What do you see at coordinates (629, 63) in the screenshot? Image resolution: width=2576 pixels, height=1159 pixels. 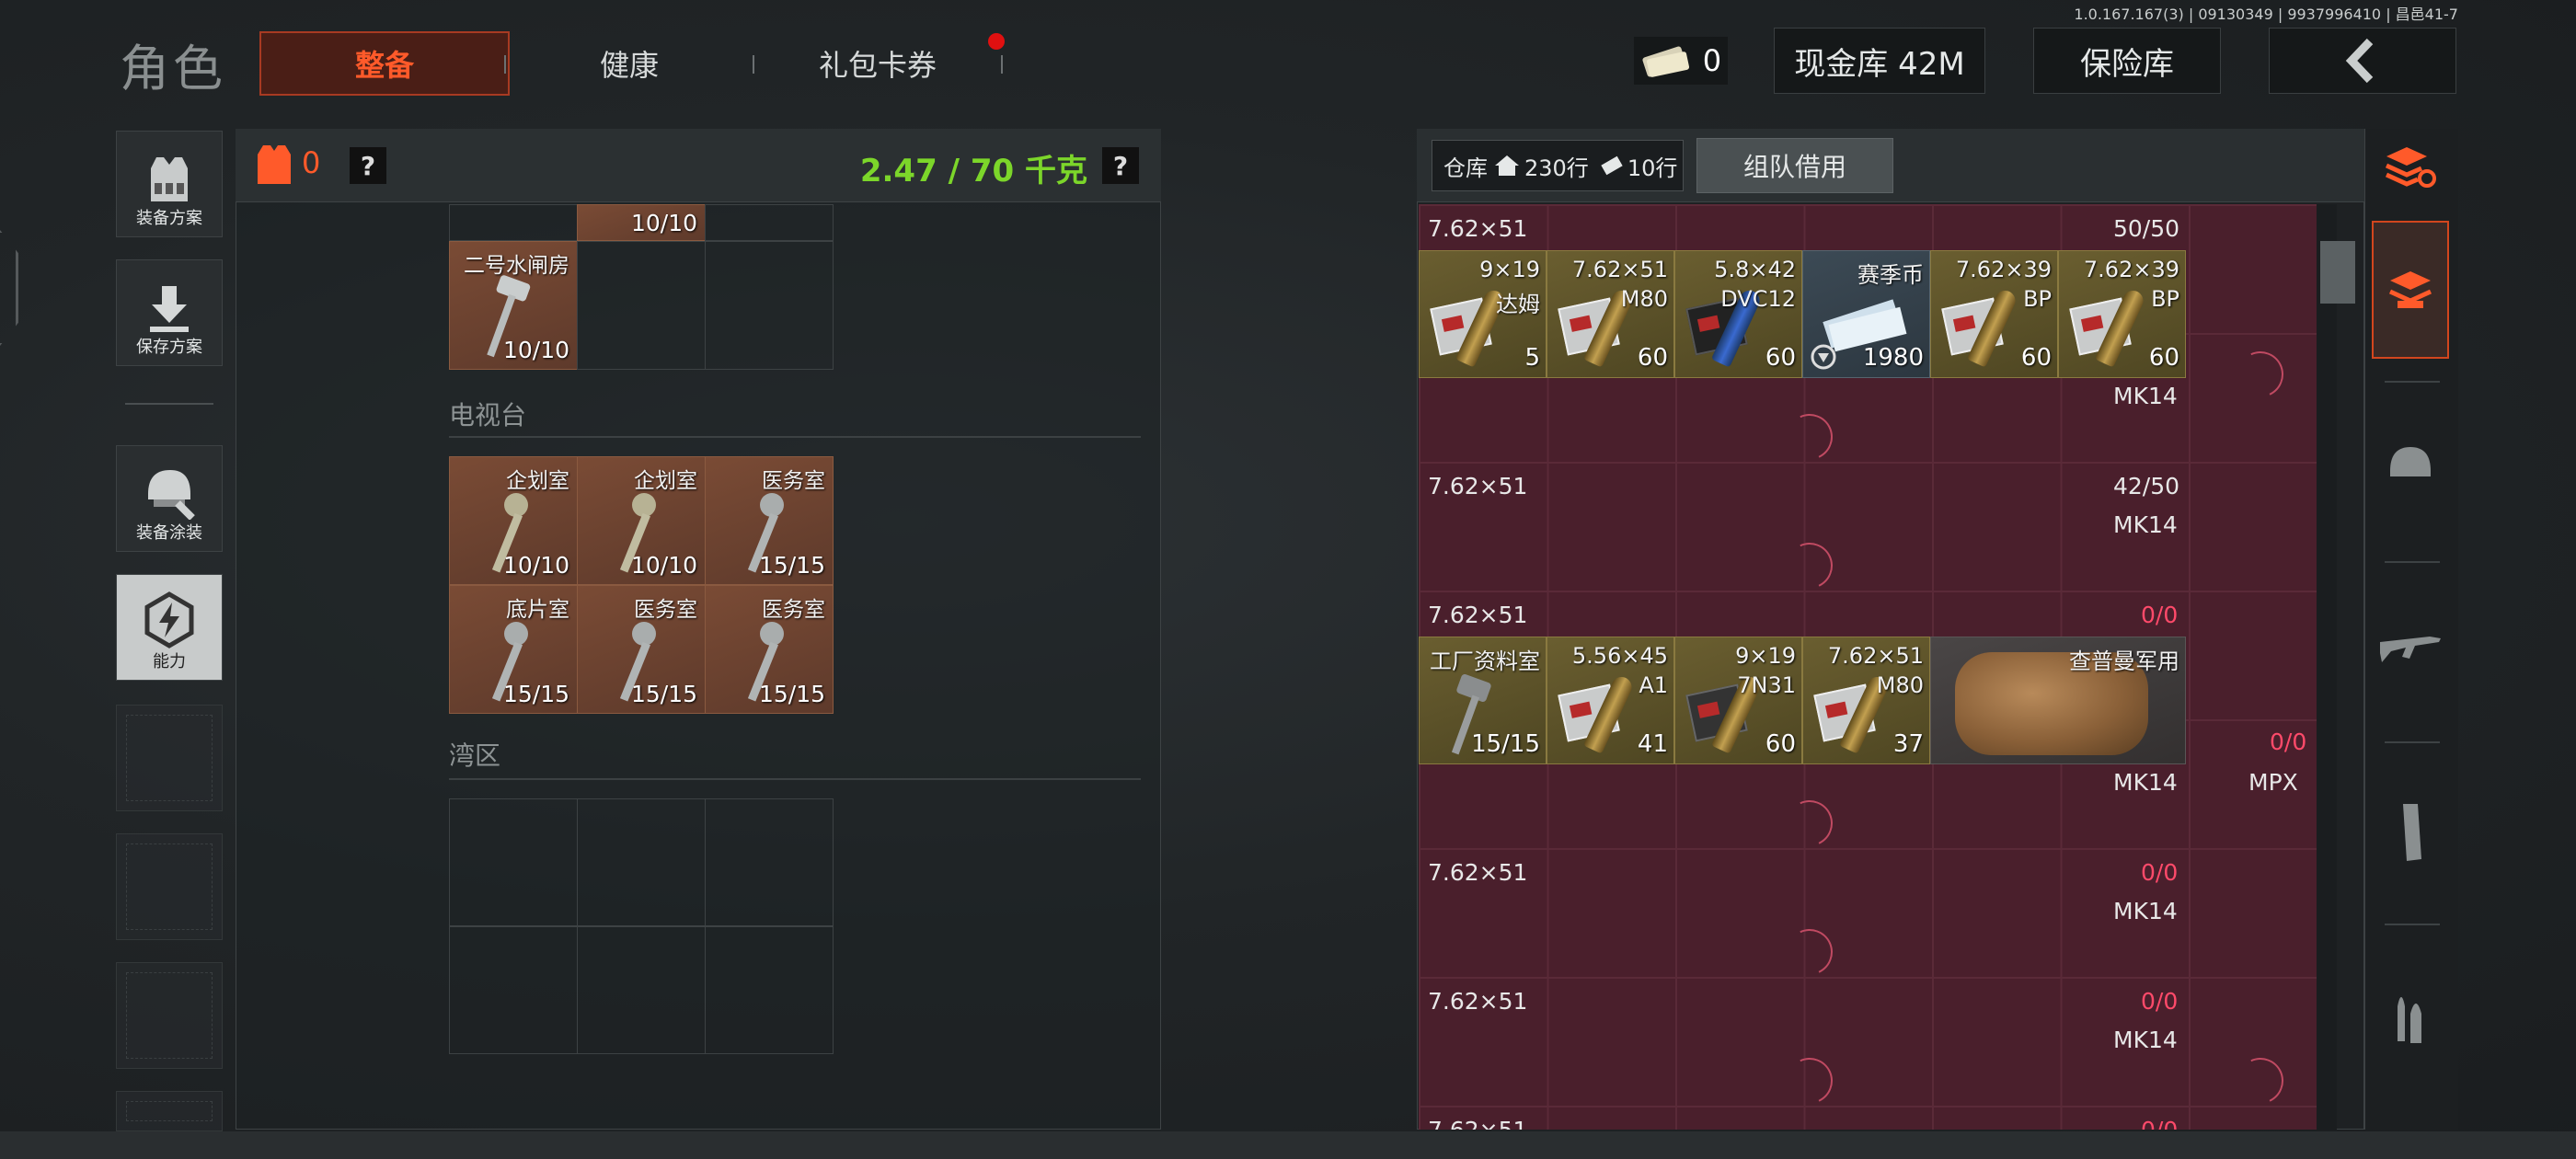 I see `tab-health: 健康` at bounding box center [629, 63].